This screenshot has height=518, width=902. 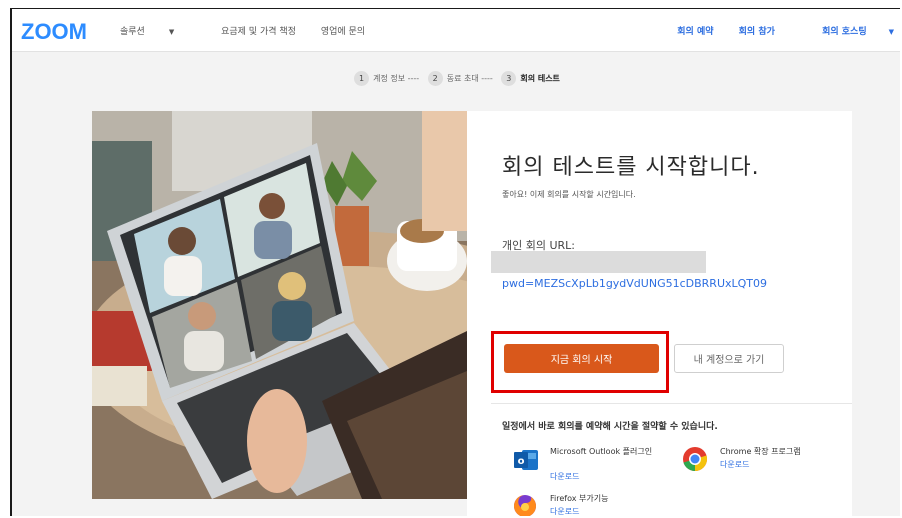 I want to click on progress-steps: 1 계정 정보 ---- 2 동료 초대 ---- 3 회의 테스트, so click(x=456, y=78).